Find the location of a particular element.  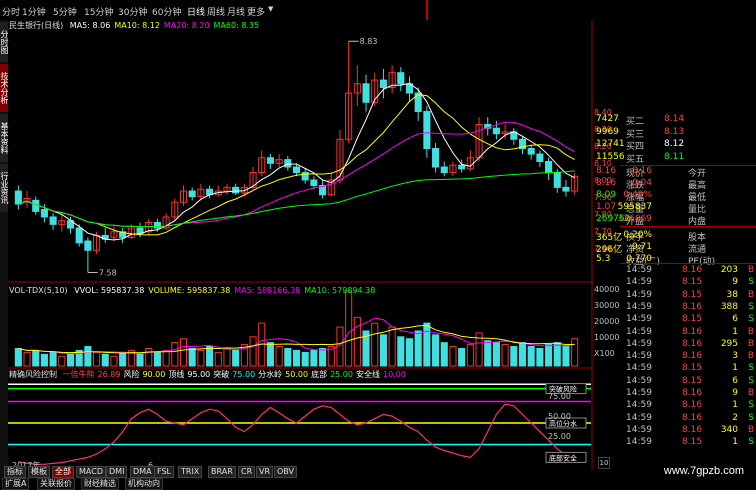

indicator-tab-10: VR is located at coordinates (265, 472).